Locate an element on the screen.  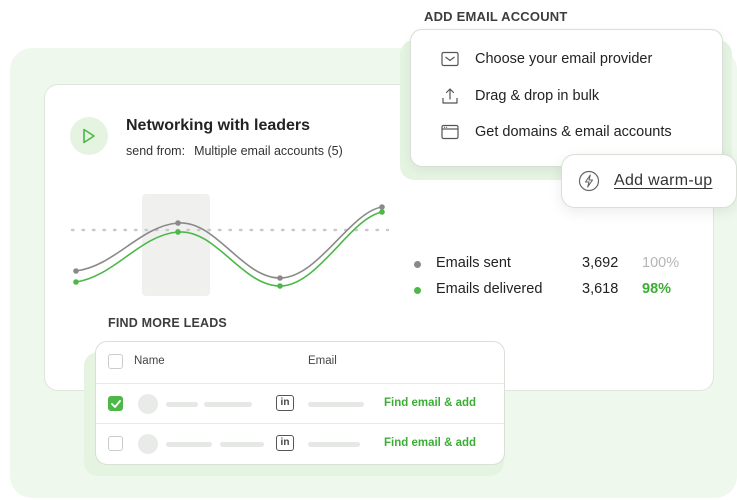
table-header: Name Email is located at coordinates (300, 362).